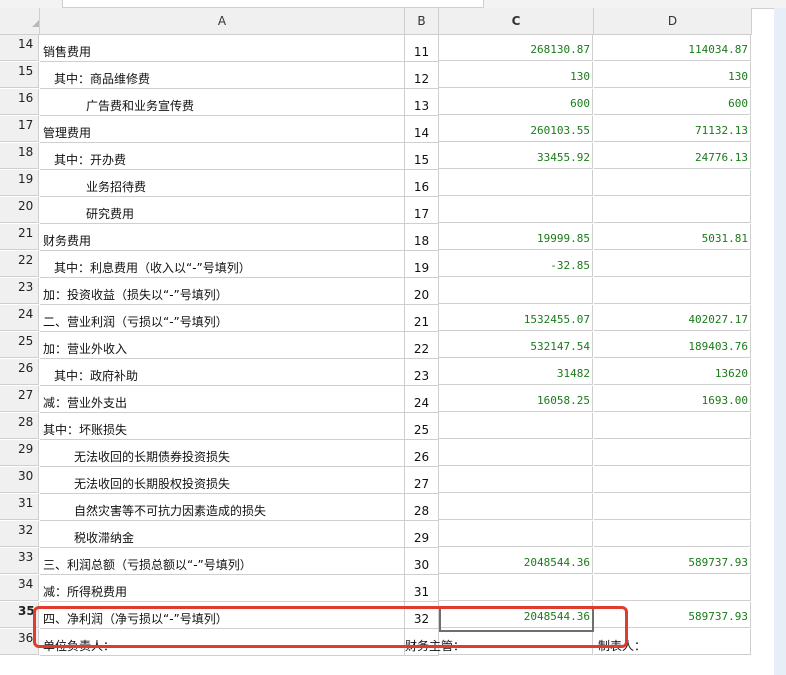 The width and height of the screenshot is (786, 675). Describe the element at coordinates (672, 75) in the screenshot. I see `cell-prior-amount: 130` at that location.